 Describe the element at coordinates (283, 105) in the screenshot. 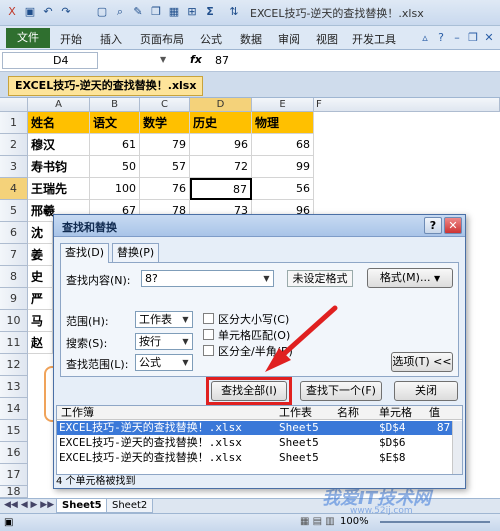

I see `column-header: E` at that location.